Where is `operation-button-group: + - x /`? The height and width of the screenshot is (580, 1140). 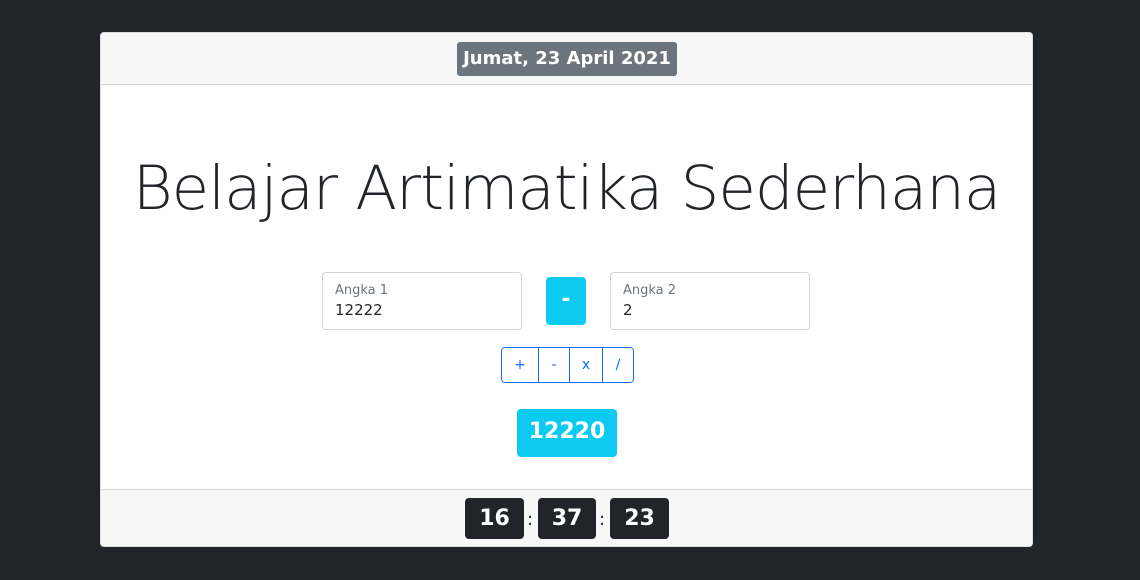
operation-button-group: + - x / is located at coordinates (567, 365).